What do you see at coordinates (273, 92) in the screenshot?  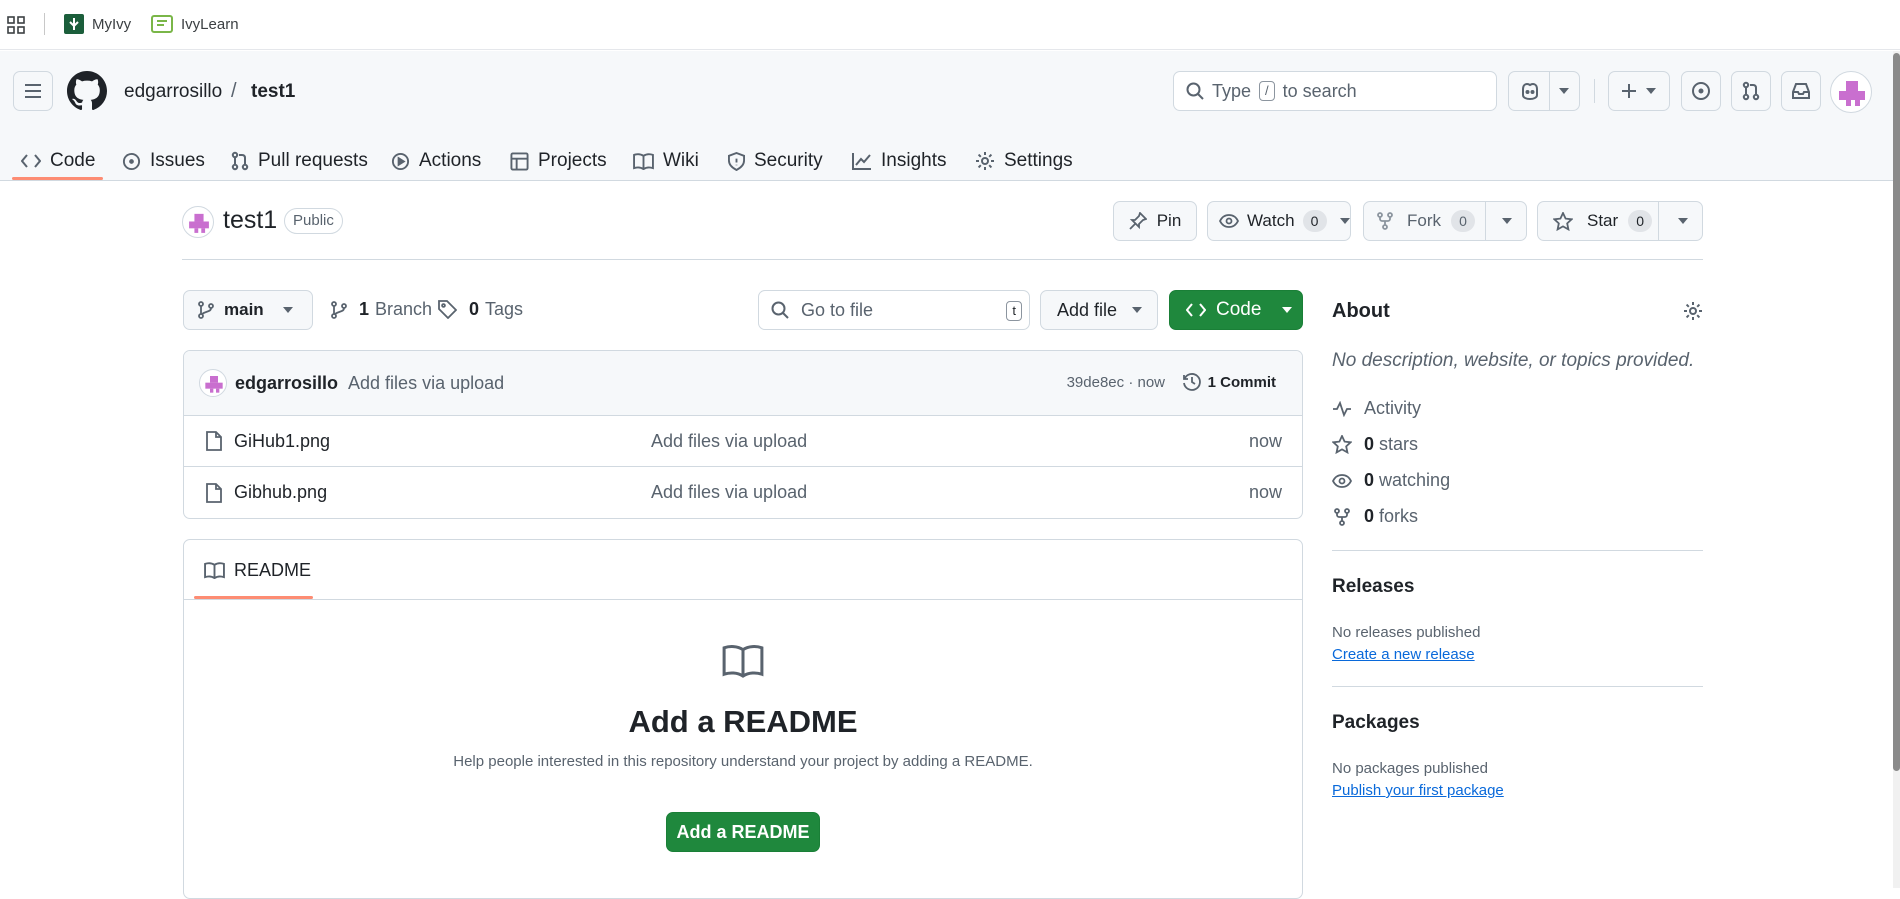 I see `breadcrumb-repo: test1` at bounding box center [273, 92].